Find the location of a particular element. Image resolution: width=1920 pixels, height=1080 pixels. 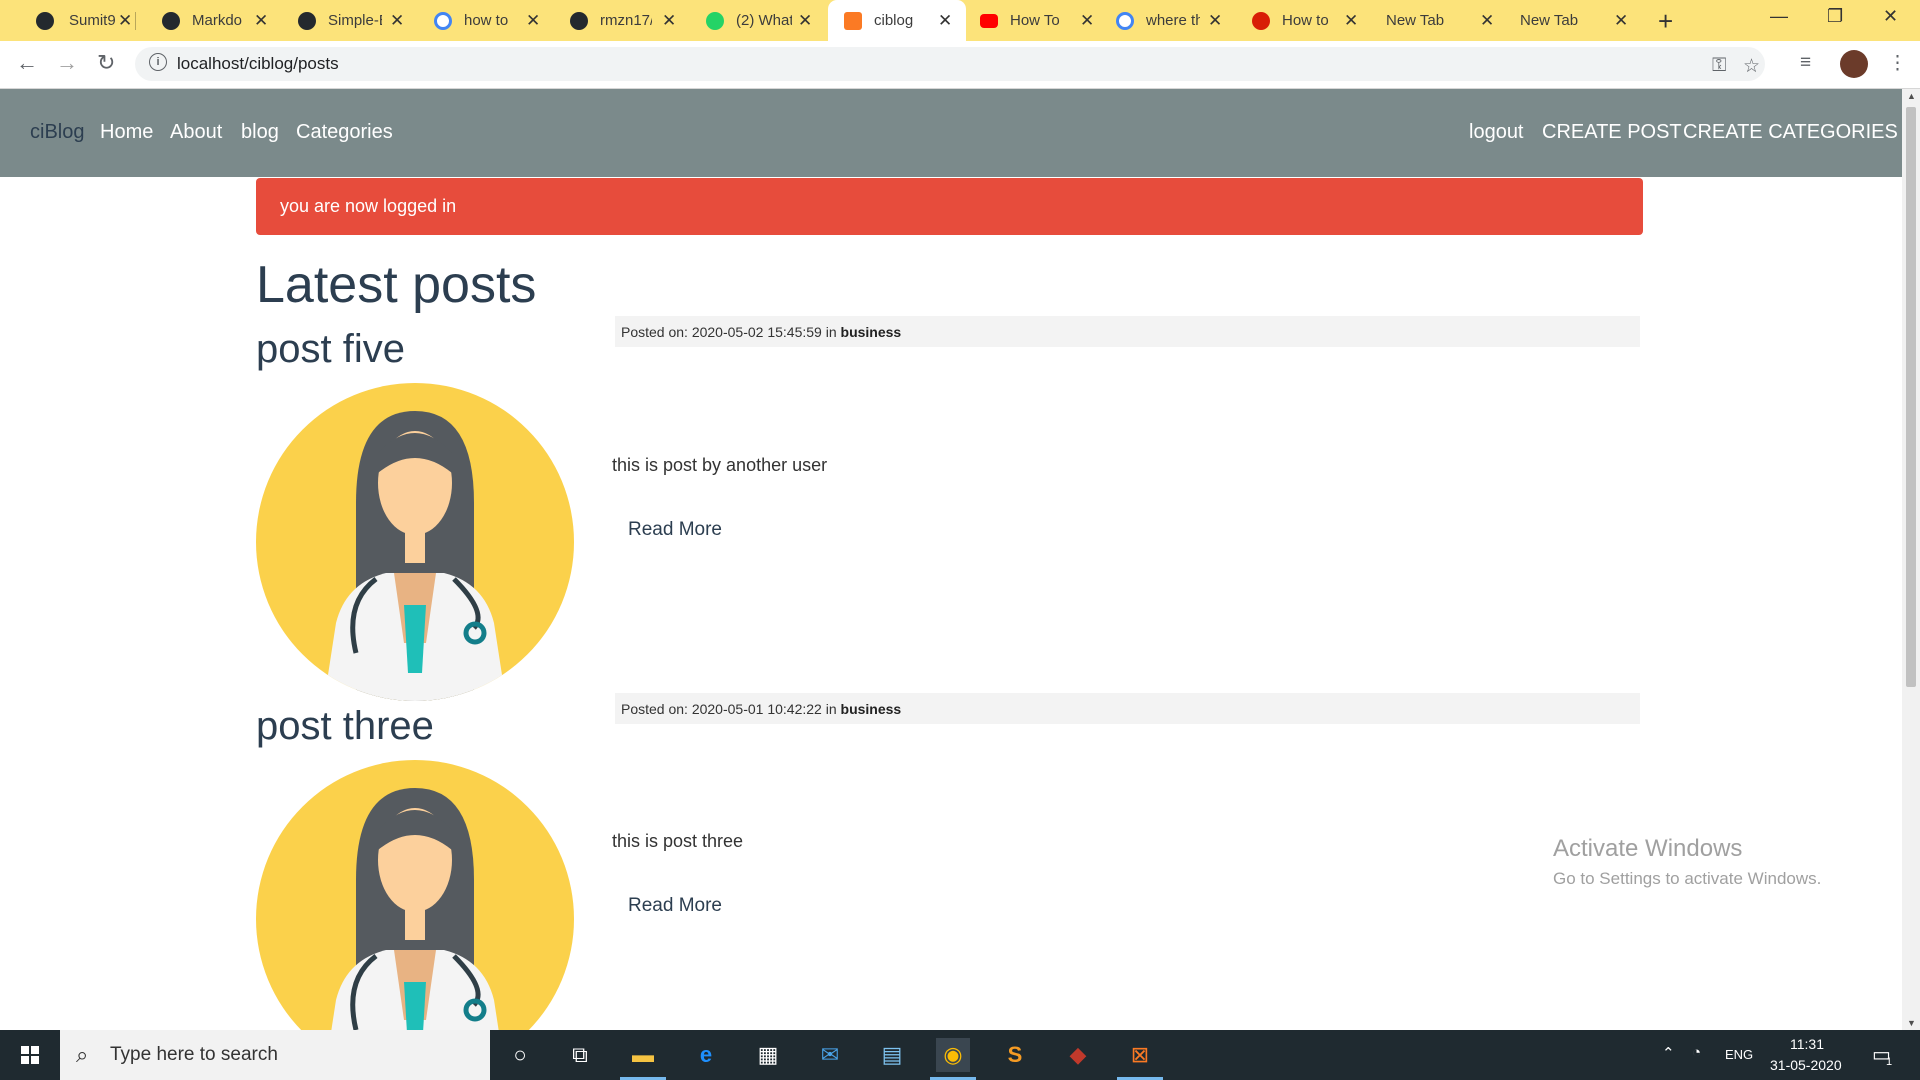

browser-tab: where th ✕ is located at coordinates (1170, 20).